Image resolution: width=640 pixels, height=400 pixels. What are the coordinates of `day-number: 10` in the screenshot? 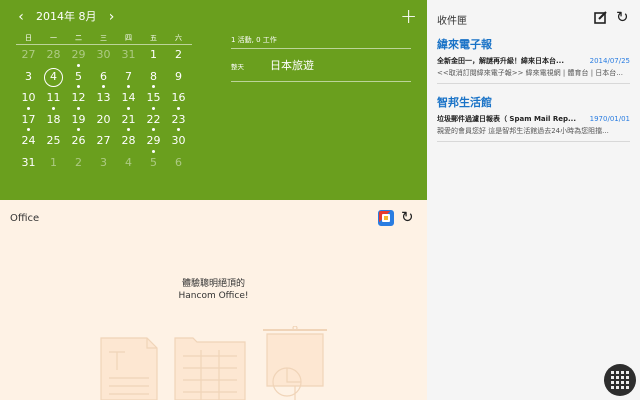 It's located at (28, 97).